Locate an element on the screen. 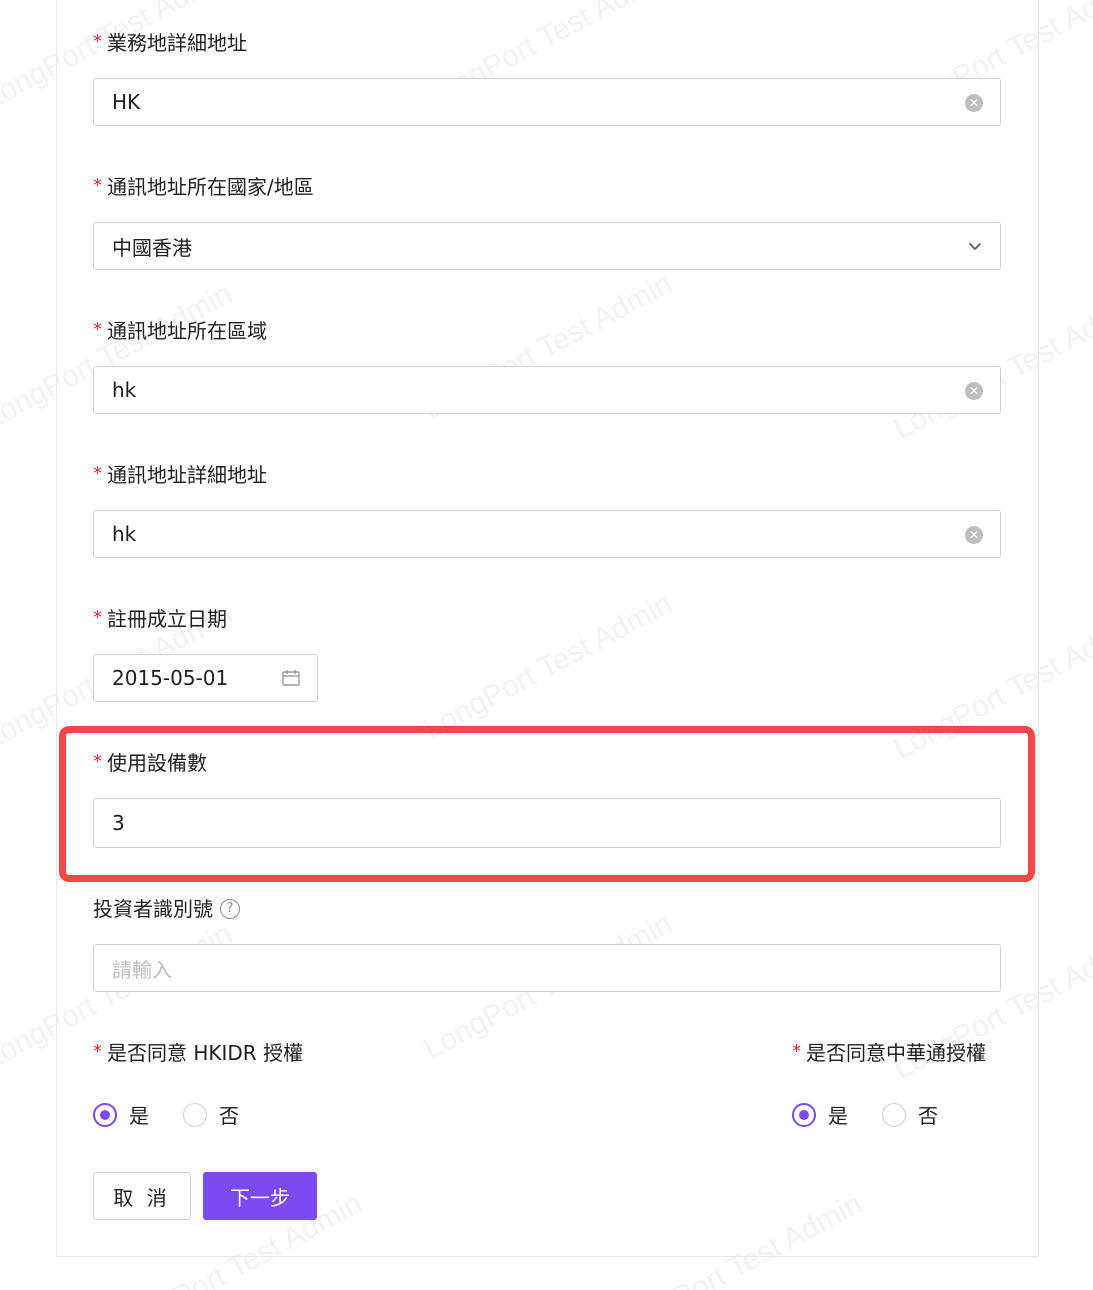  reg-date-field: * 註冊成立日期 2015-05-01 is located at coordinates (205, 654).